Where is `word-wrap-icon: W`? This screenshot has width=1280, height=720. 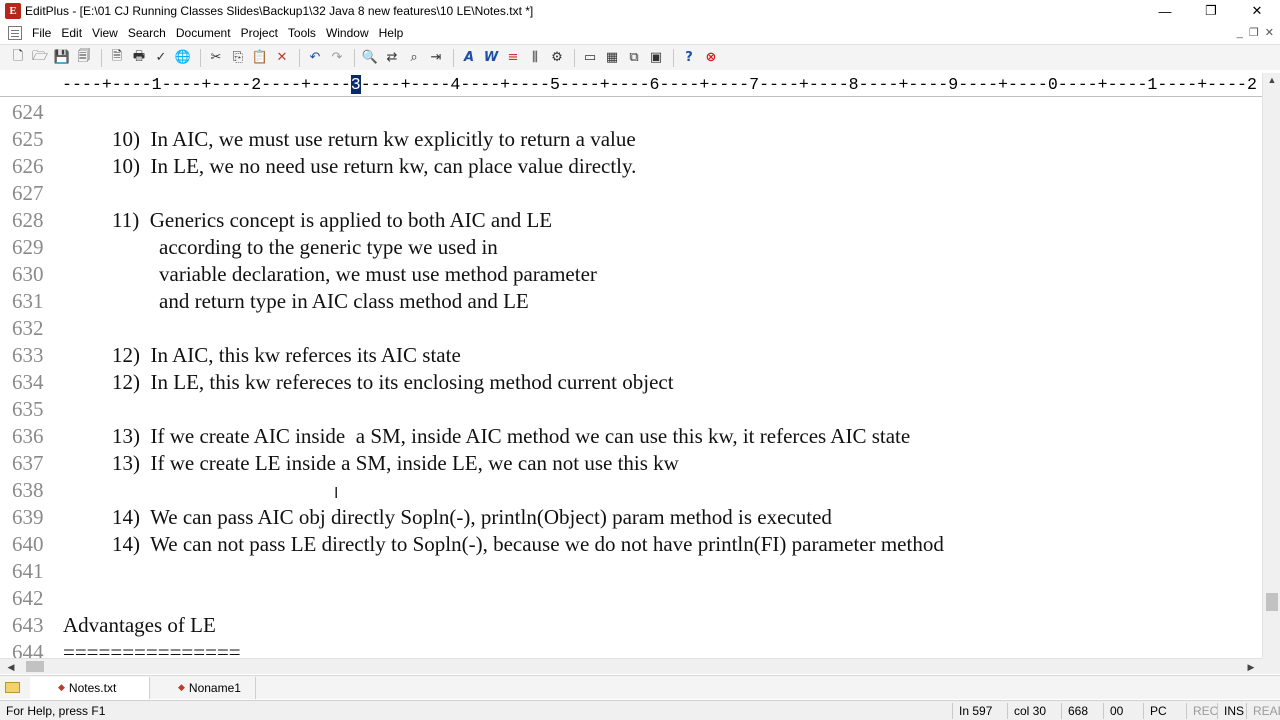
word-wrap-icon: W is located at coordinates (491, 58).